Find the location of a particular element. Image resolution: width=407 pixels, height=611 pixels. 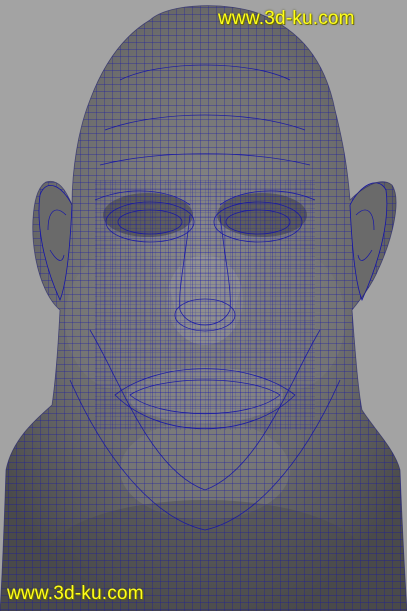

watermark-top: www.3d-ku.com is located at coordinates (286, 18).